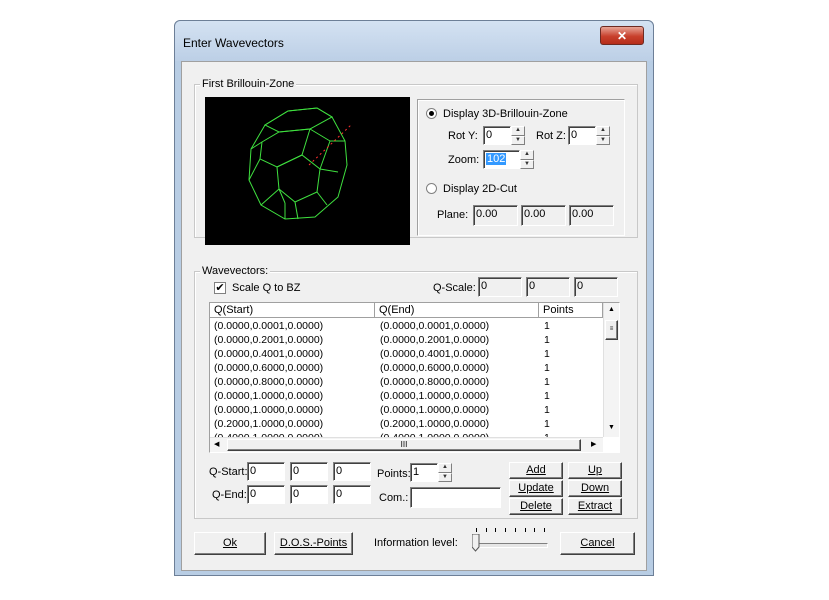 The image size is (829, 600). I want to click on cancel-button: Cancel, so click(597, 543).